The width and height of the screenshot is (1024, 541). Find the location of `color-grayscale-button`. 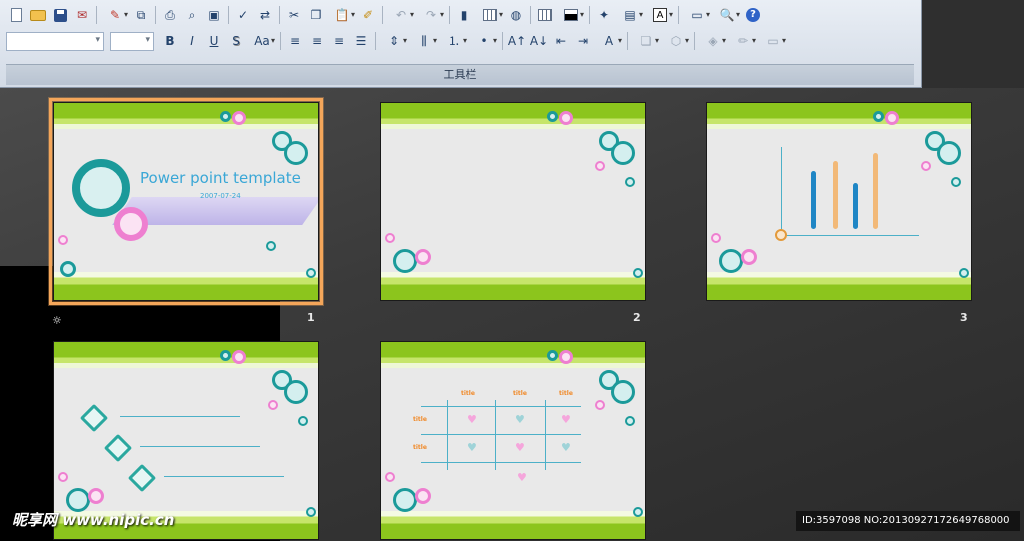

color-grayscale-button is located at coordinates (571, 15).